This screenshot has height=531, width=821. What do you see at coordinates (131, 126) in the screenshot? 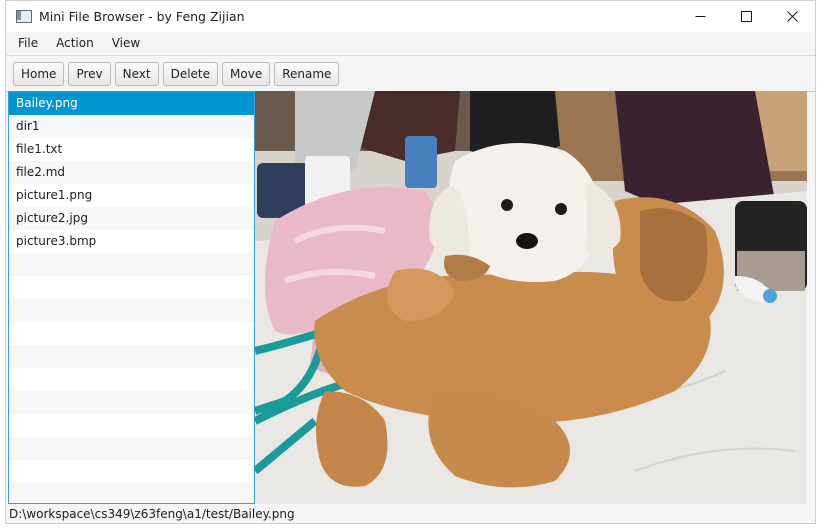
I see `list-item: dir1` at bounding box center [131, 126].